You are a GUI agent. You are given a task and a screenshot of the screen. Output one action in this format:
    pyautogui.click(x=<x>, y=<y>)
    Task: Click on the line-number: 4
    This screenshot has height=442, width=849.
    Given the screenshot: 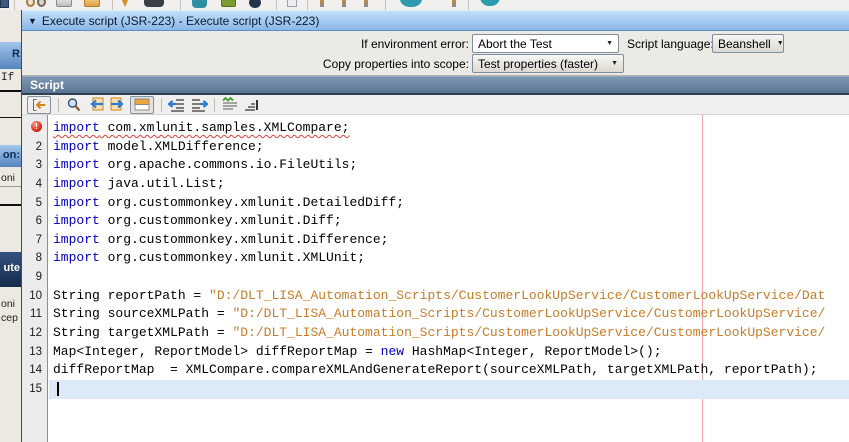 What is the action you would take?
    pyautogui.click(x=38, y=183)
    